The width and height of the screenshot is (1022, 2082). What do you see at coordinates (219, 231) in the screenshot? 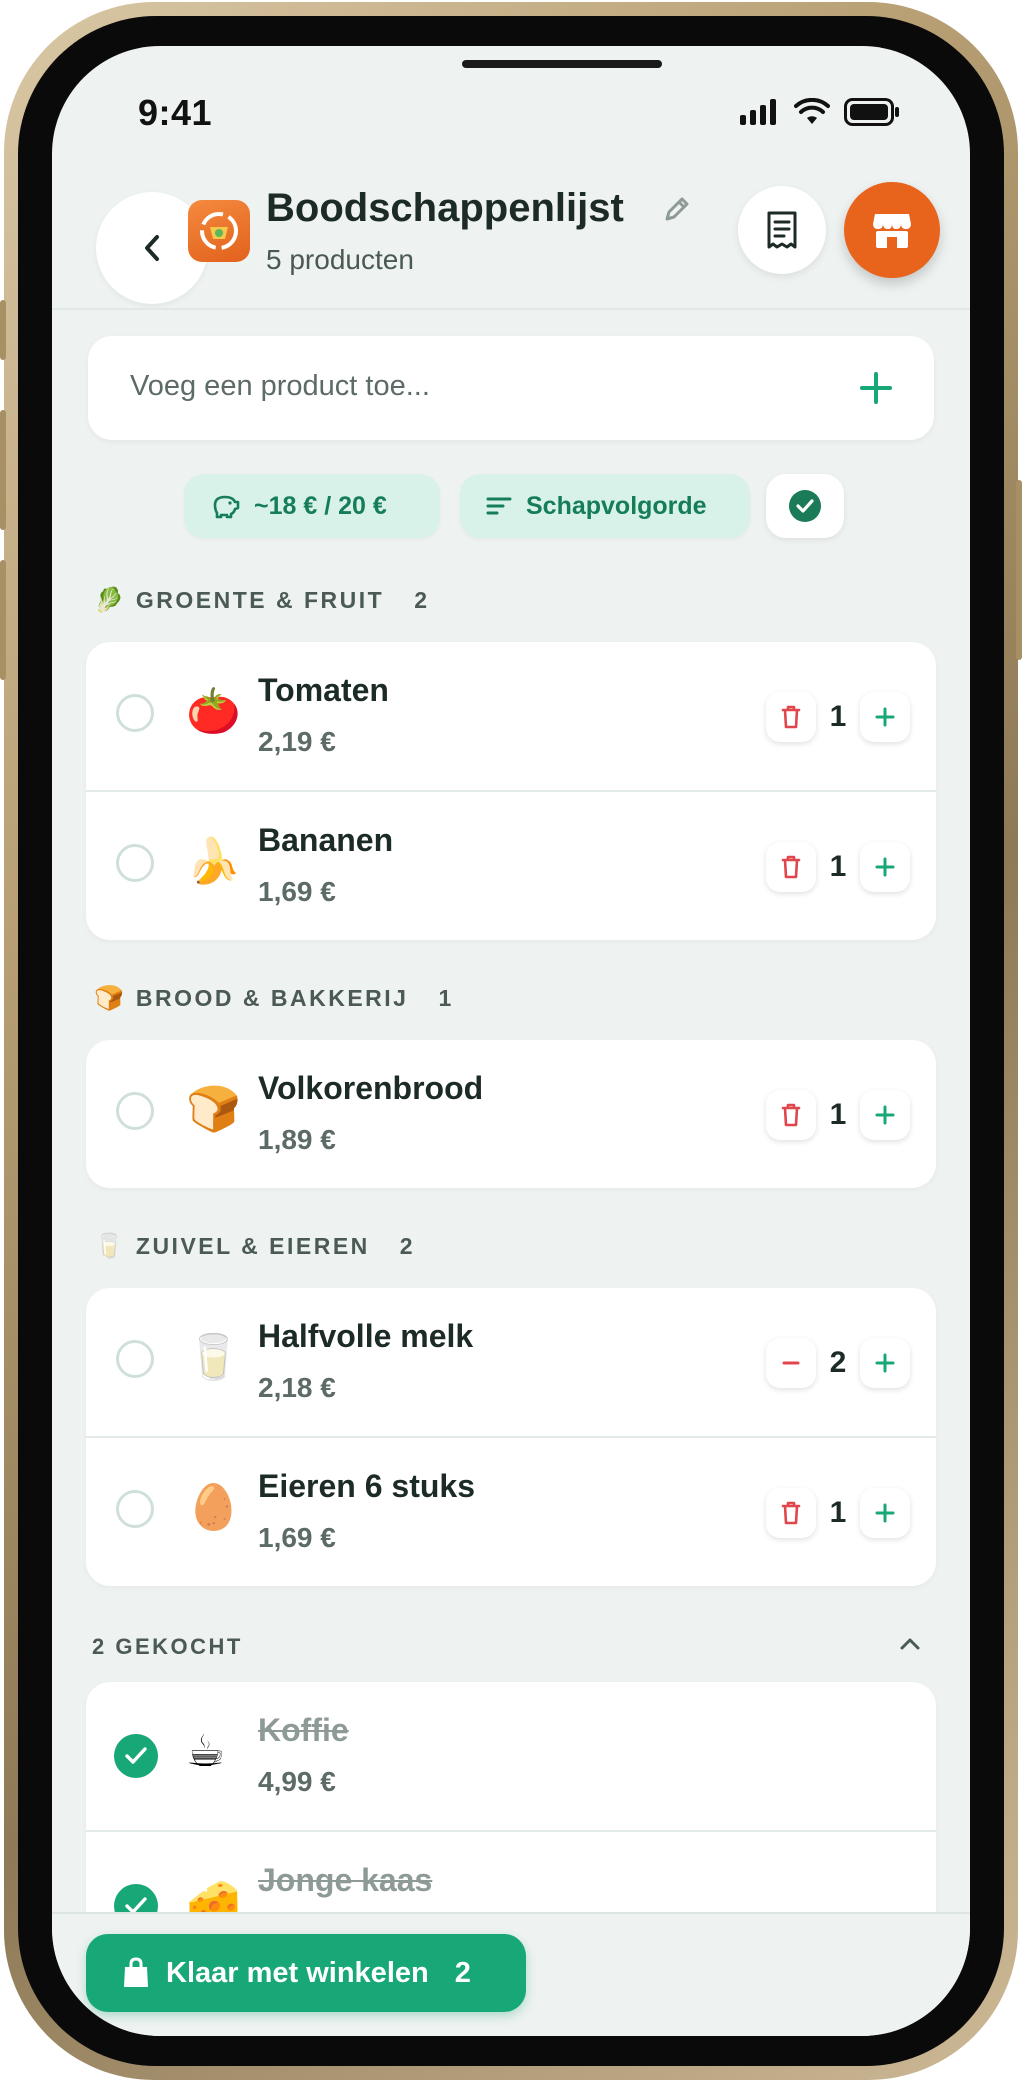
I see `recycle-basket-icon` at bounding box center [219, 231].